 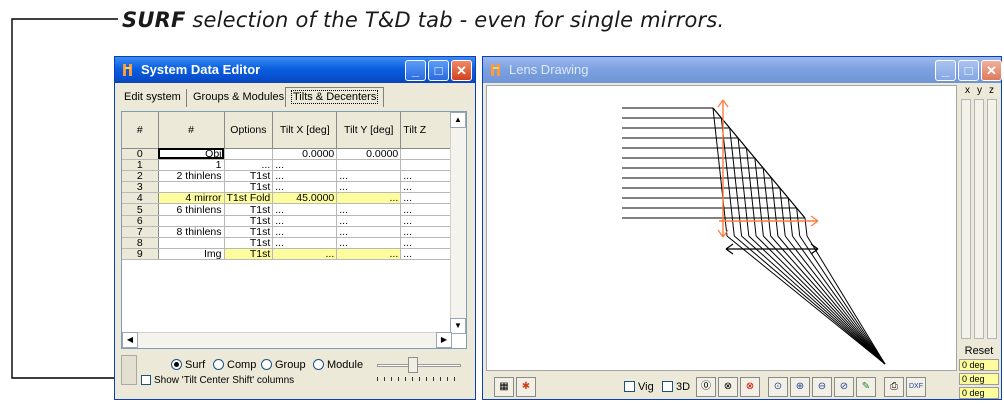 What do you see at coordinates (639, 387) in the screenshot?
I see `vig-checkbox: Vig` at bounding box center [639, 387].